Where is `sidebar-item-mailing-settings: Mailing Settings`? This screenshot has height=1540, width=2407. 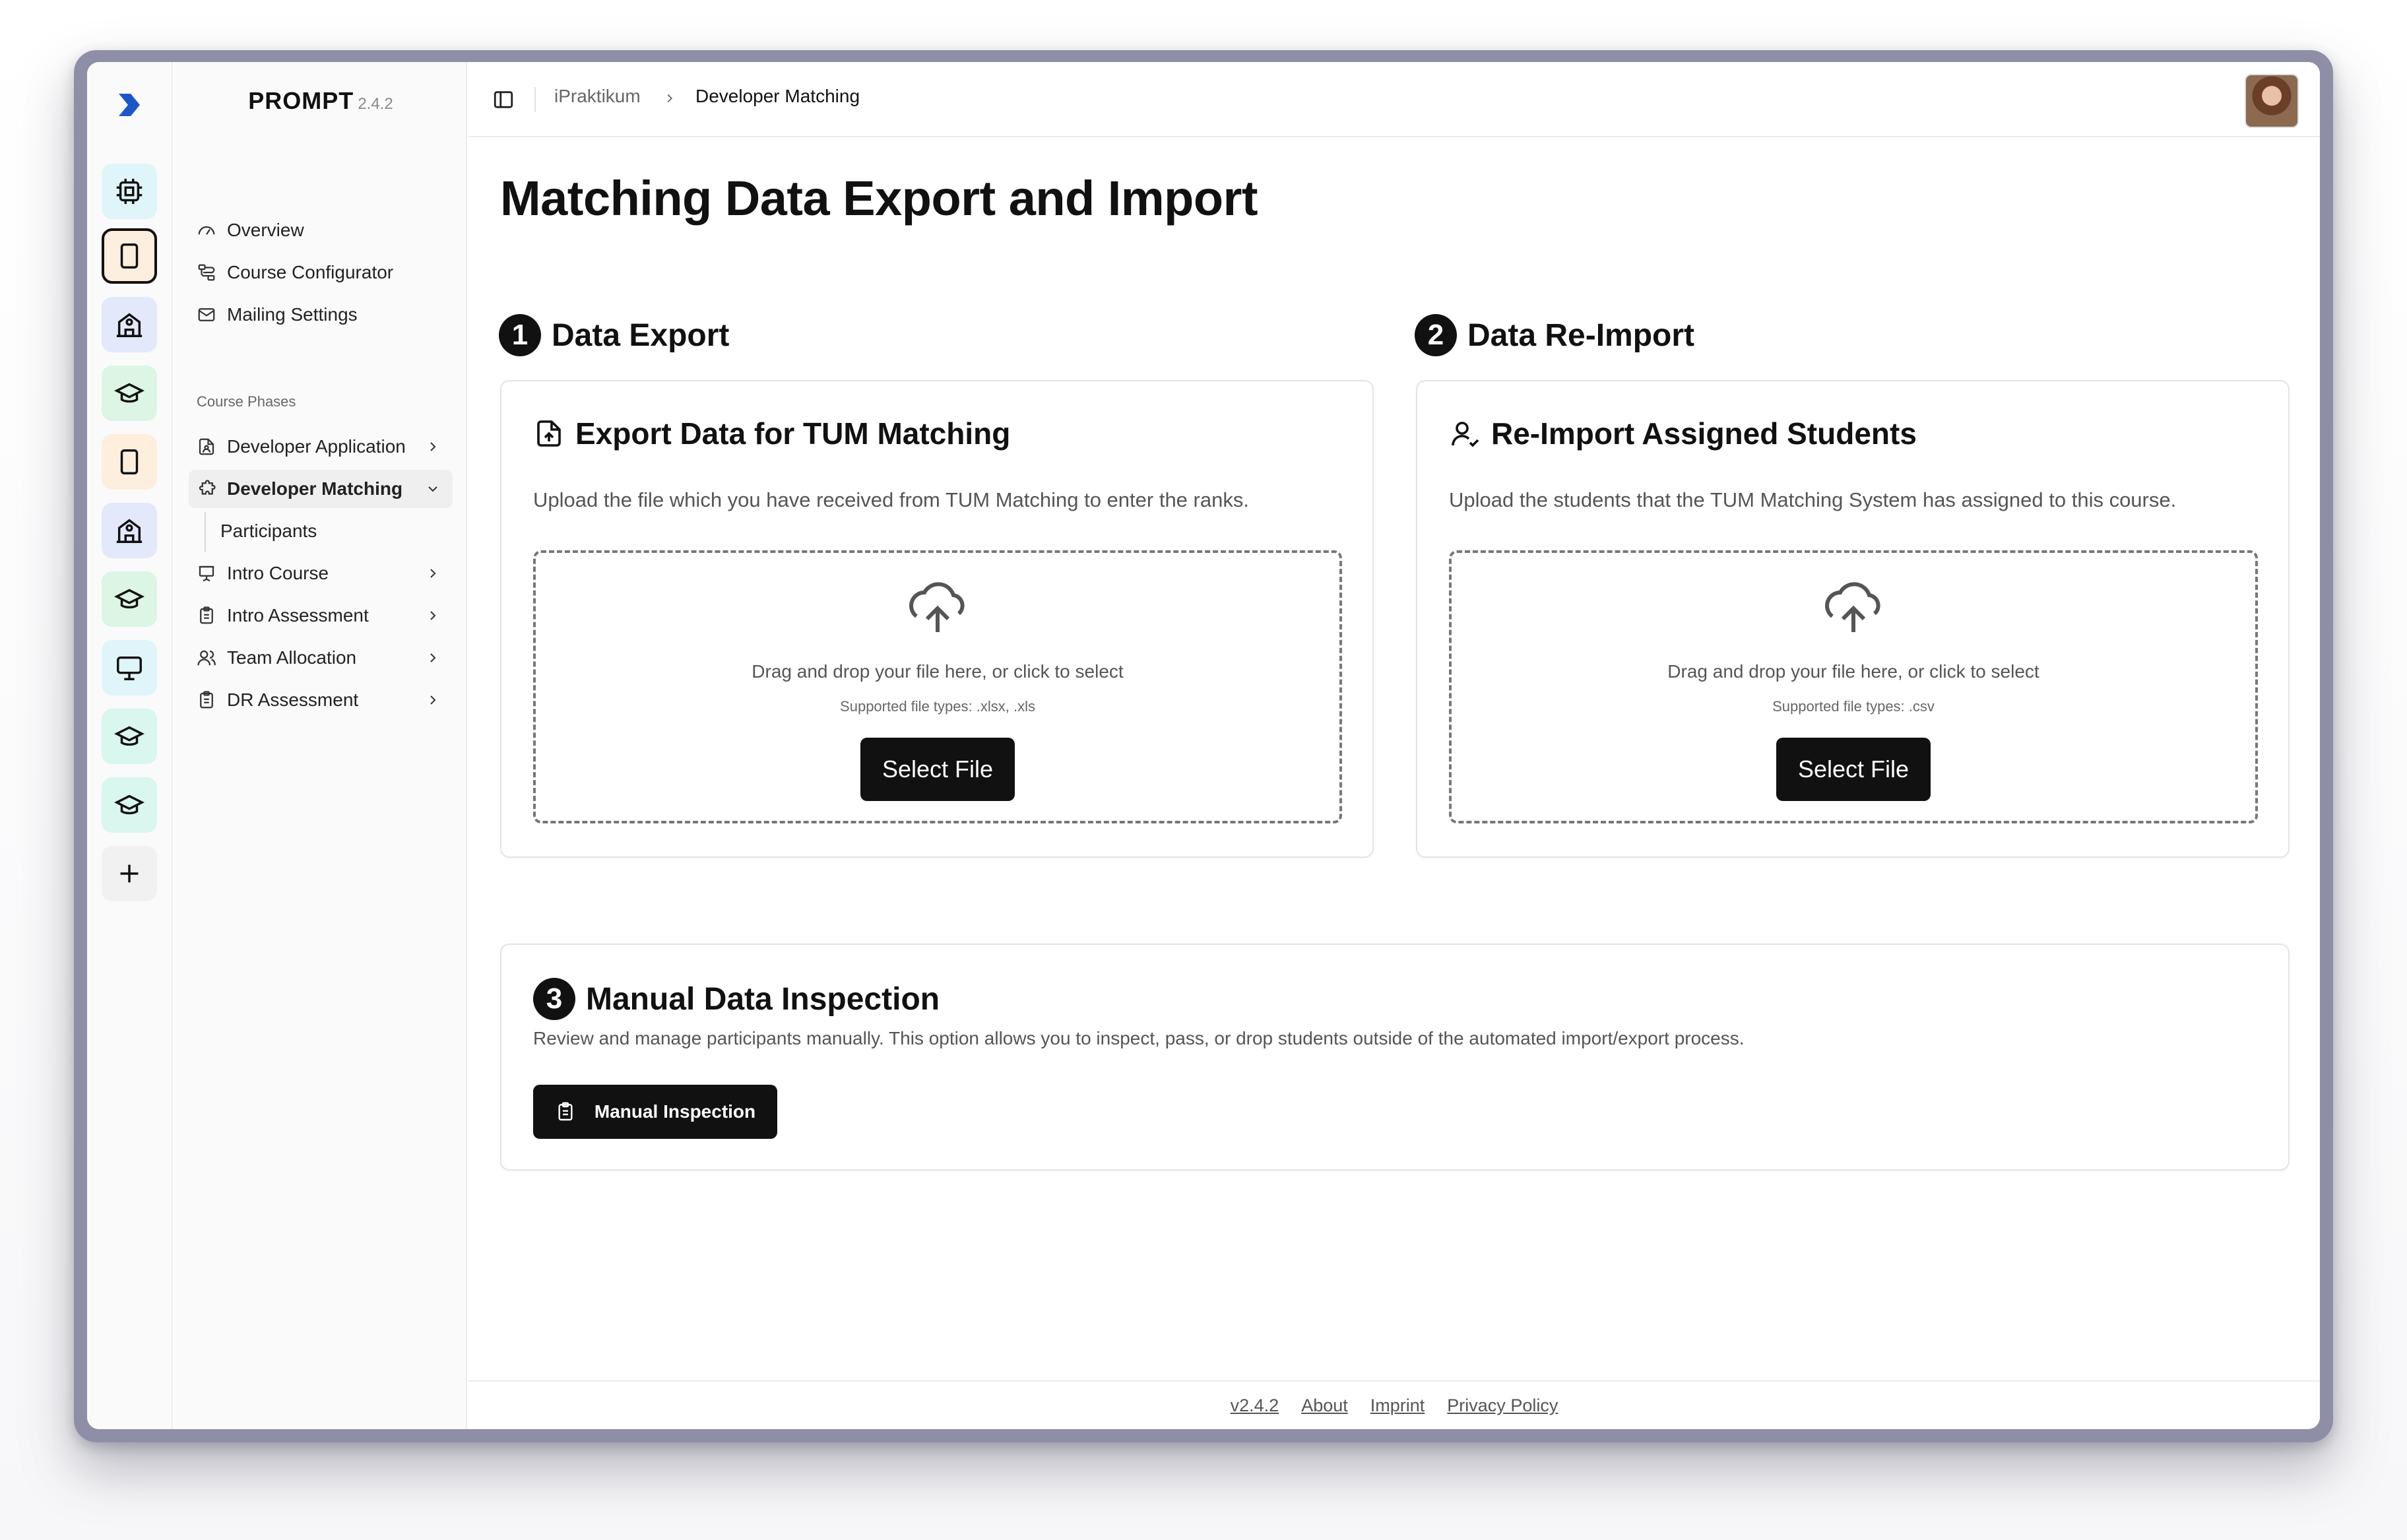
sidebar-item-mailing-settings: Mailing Settings is located at coordinates (321, 315).